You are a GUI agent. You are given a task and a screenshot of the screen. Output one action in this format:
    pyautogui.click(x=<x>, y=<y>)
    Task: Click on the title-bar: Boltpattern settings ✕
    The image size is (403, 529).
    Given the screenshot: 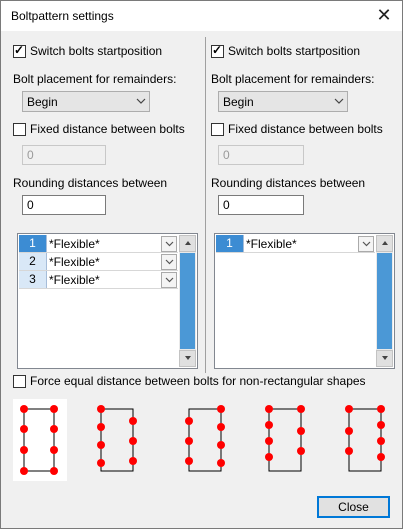 What is the action you would take?
    pyautogui.click(x=201, y=16)
    